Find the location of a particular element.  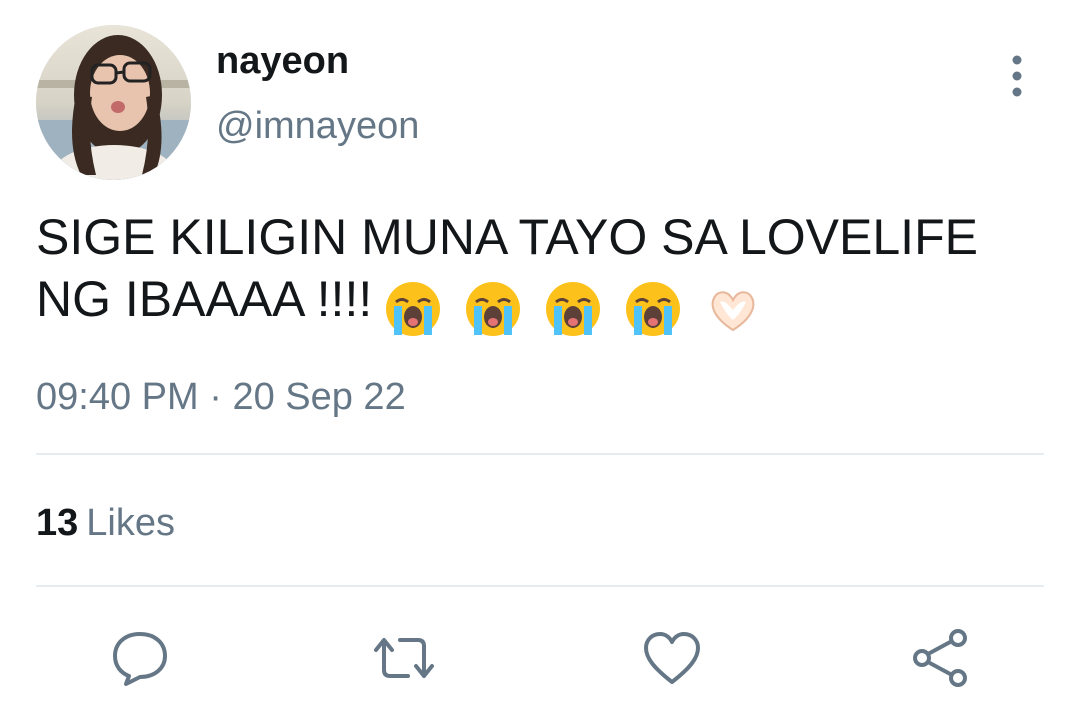

tweet-time: 09:40 PM is located at coordinates (117, 397).